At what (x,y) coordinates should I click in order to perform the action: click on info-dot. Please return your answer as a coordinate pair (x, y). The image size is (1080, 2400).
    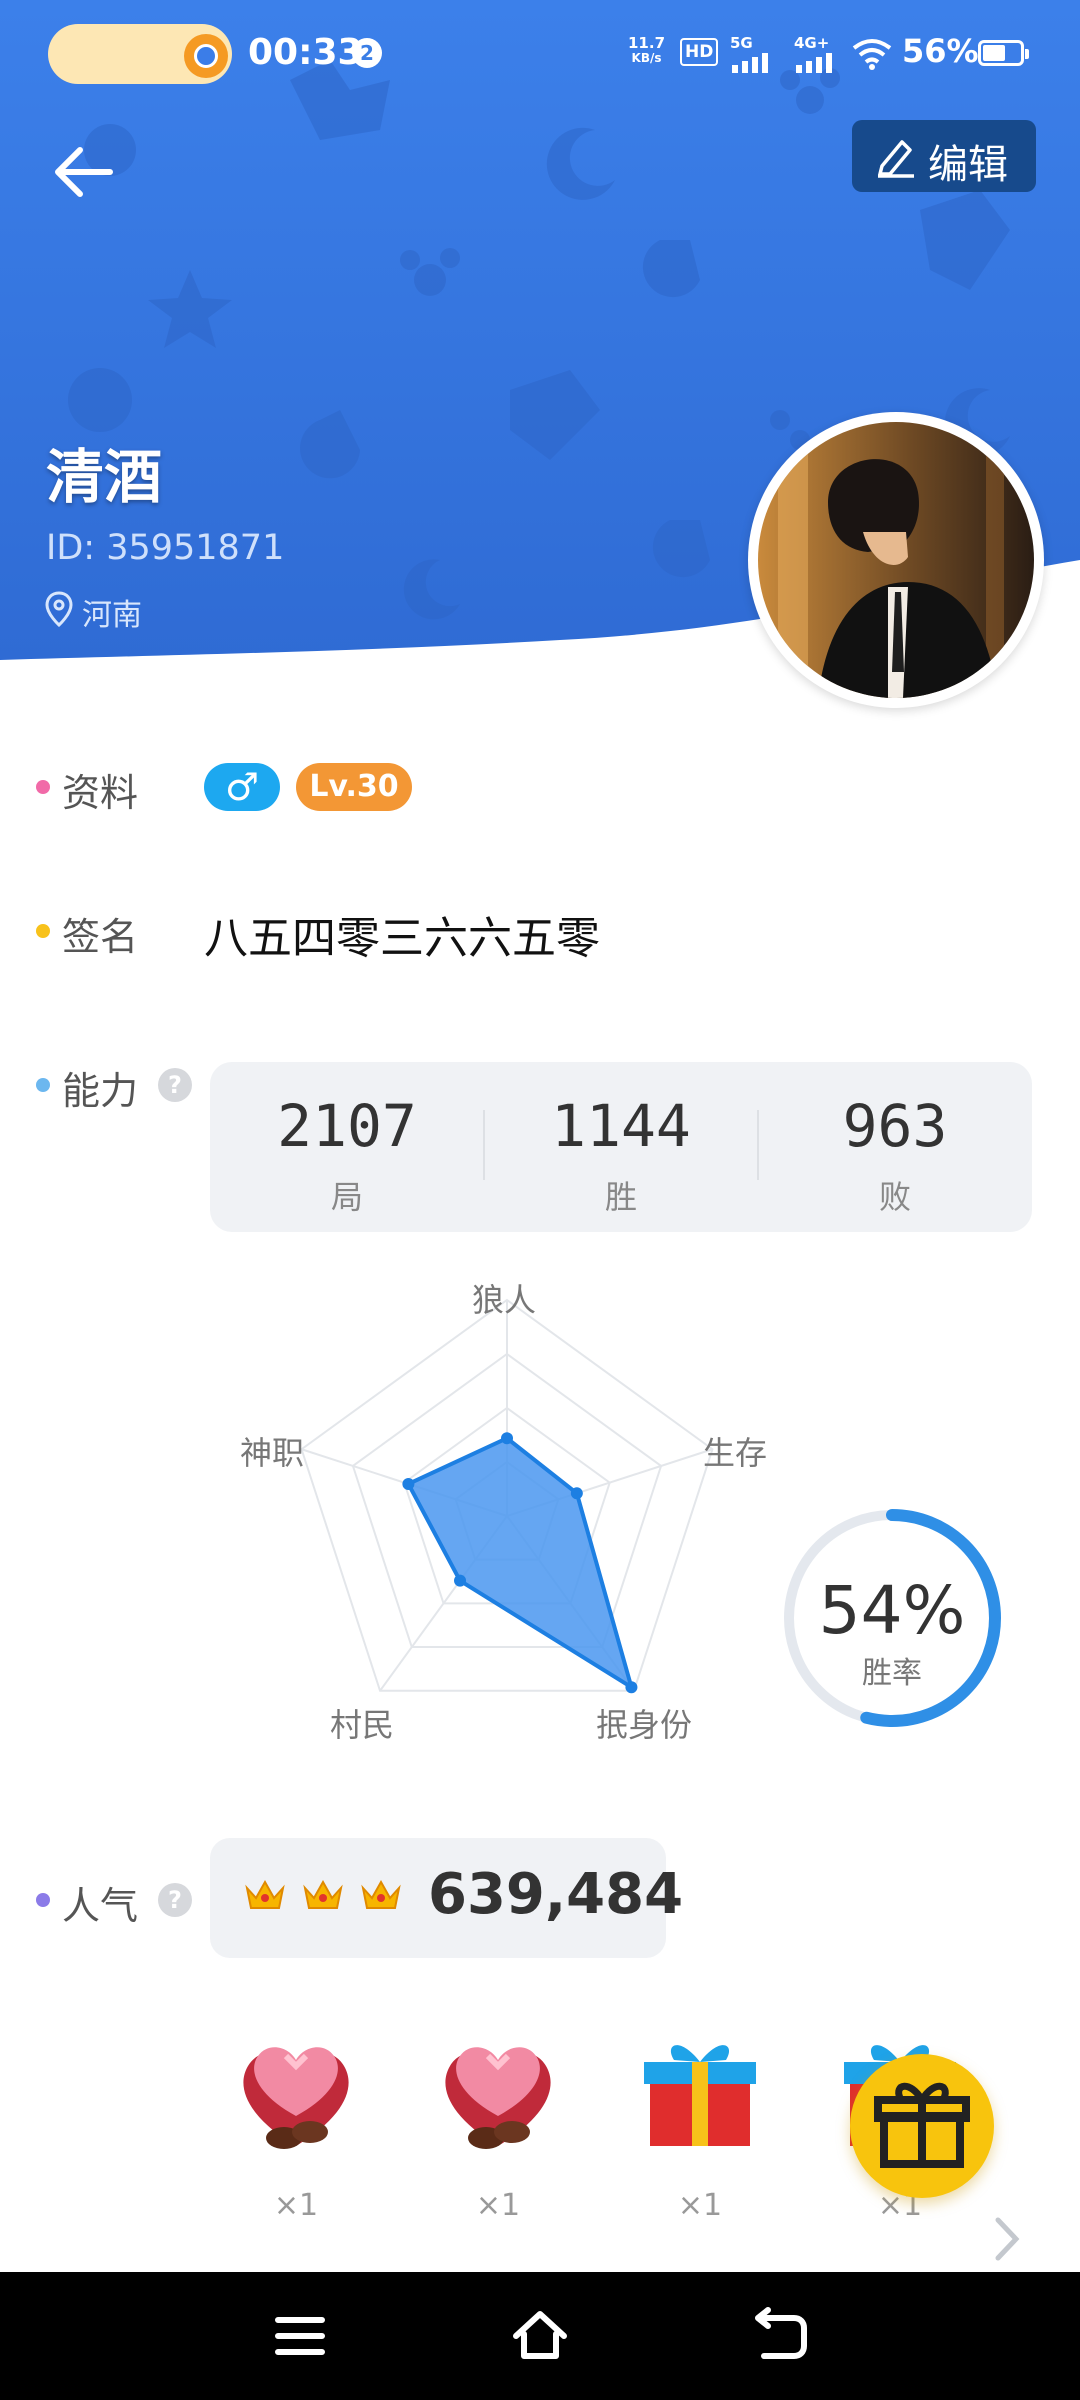
    Looking at the image, I should click on (43, 787).